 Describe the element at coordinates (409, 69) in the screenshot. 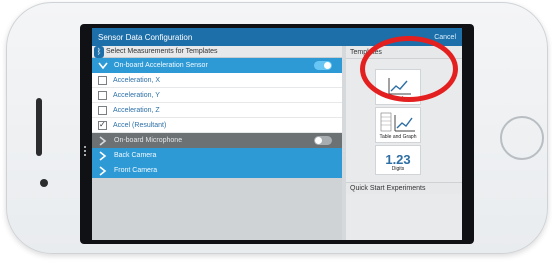

I see `red-highlight-circle` at that location.